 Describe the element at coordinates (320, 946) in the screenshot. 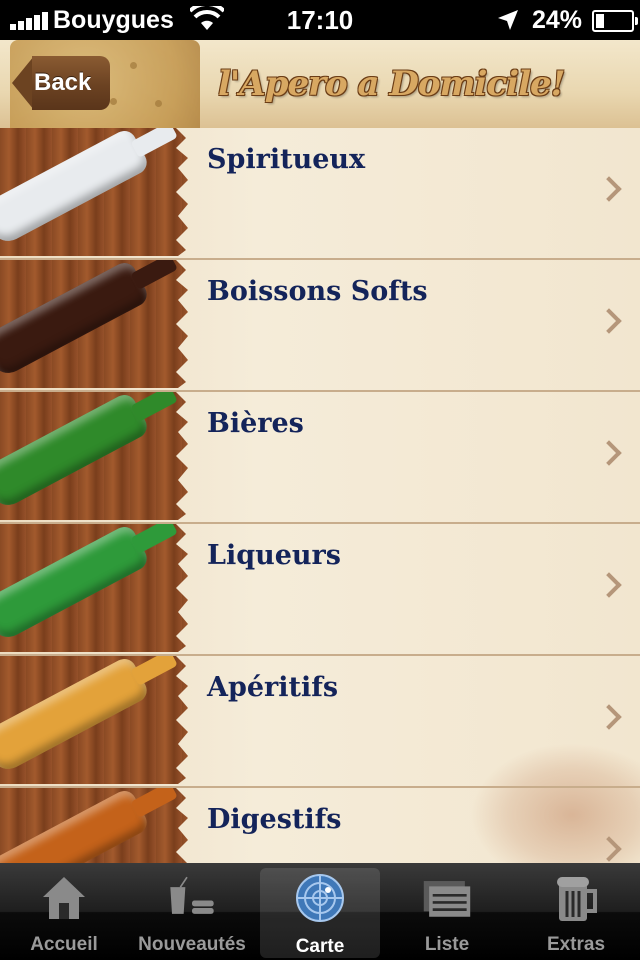

I see `tab-label: Carte` at that location.